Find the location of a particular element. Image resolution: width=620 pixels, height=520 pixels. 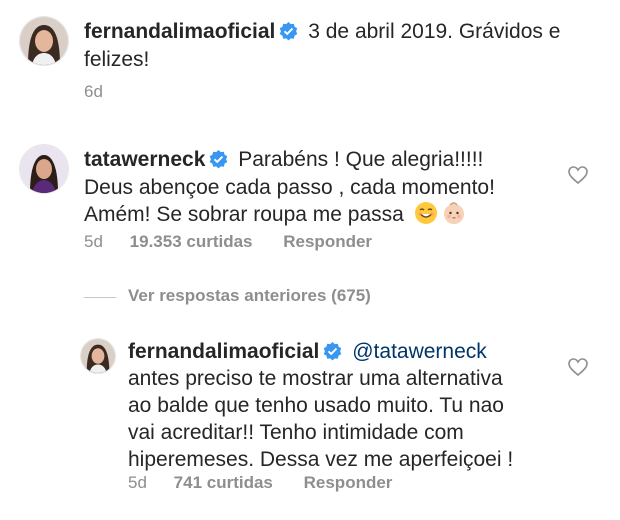

comment-meta: 5d 19.353 curtidas Responder is located at coordinates (228, 242).